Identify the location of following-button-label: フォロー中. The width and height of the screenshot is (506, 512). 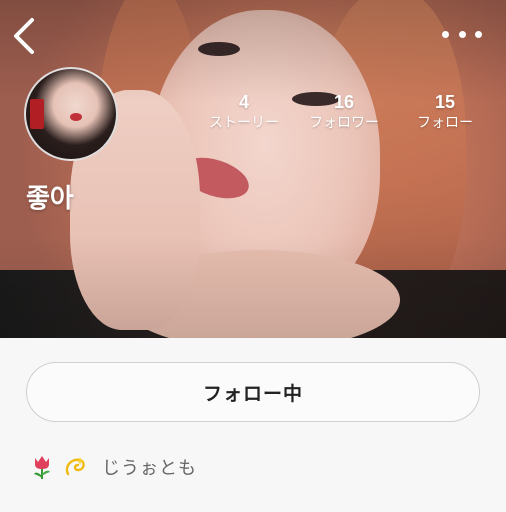
(252, 393).